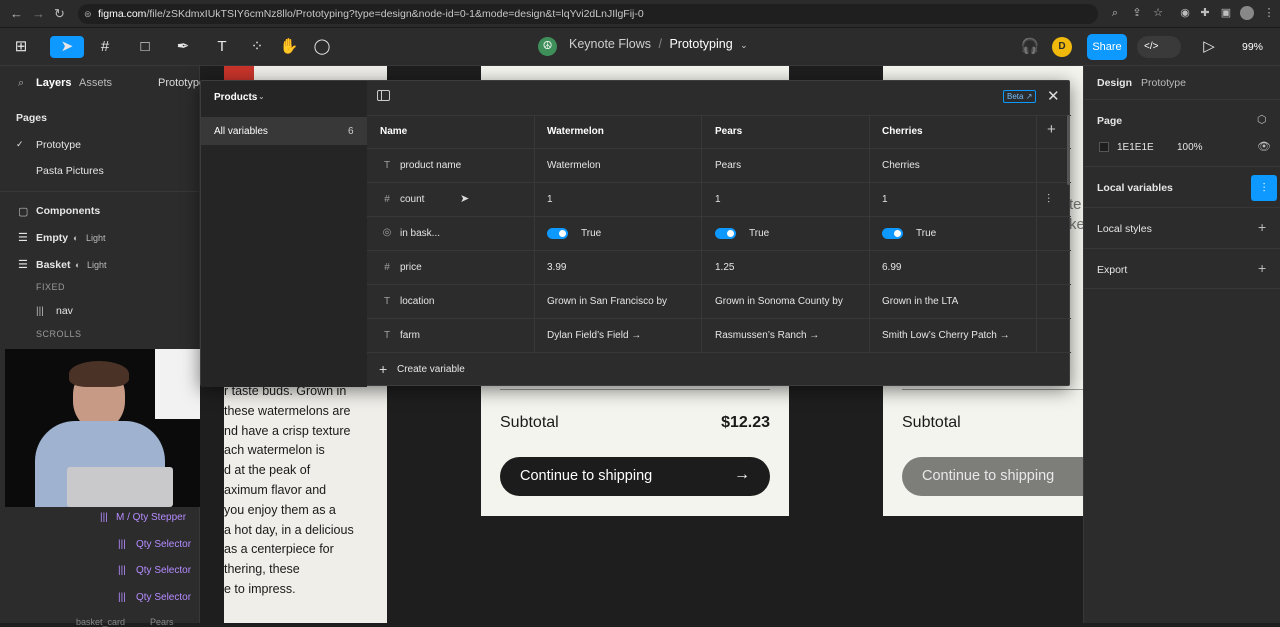  I want to click on eye-icon: 👁, so click(1264, 146).